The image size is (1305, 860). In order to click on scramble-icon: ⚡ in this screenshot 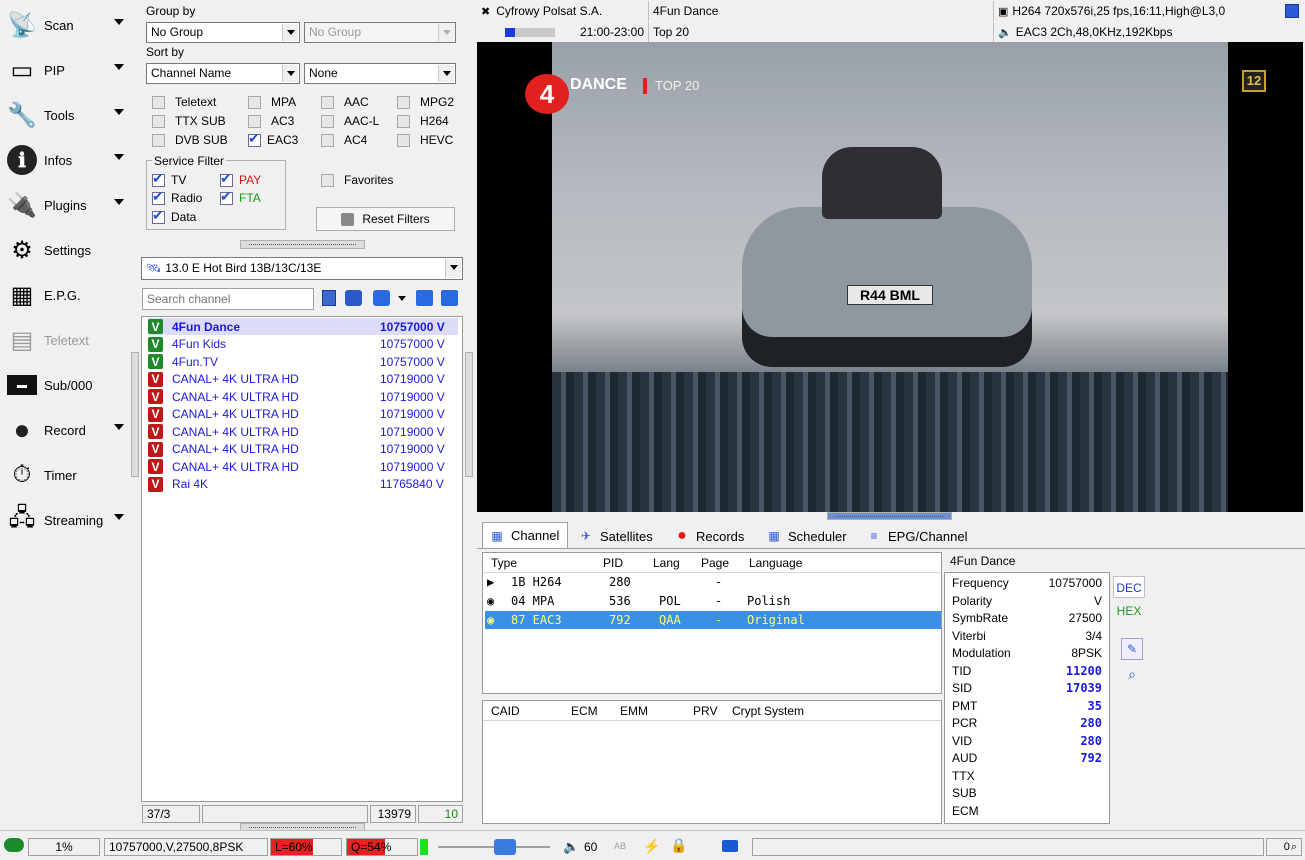, I will do `click(651, 846)`.